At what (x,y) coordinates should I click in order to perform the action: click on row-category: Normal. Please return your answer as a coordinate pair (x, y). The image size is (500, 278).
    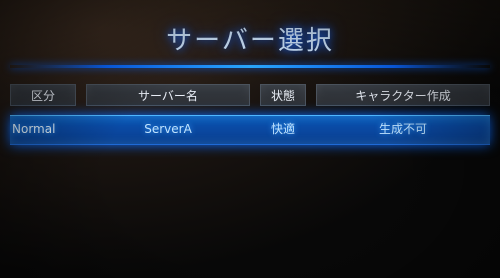
    Looking at the image, I should click on (34, 129).